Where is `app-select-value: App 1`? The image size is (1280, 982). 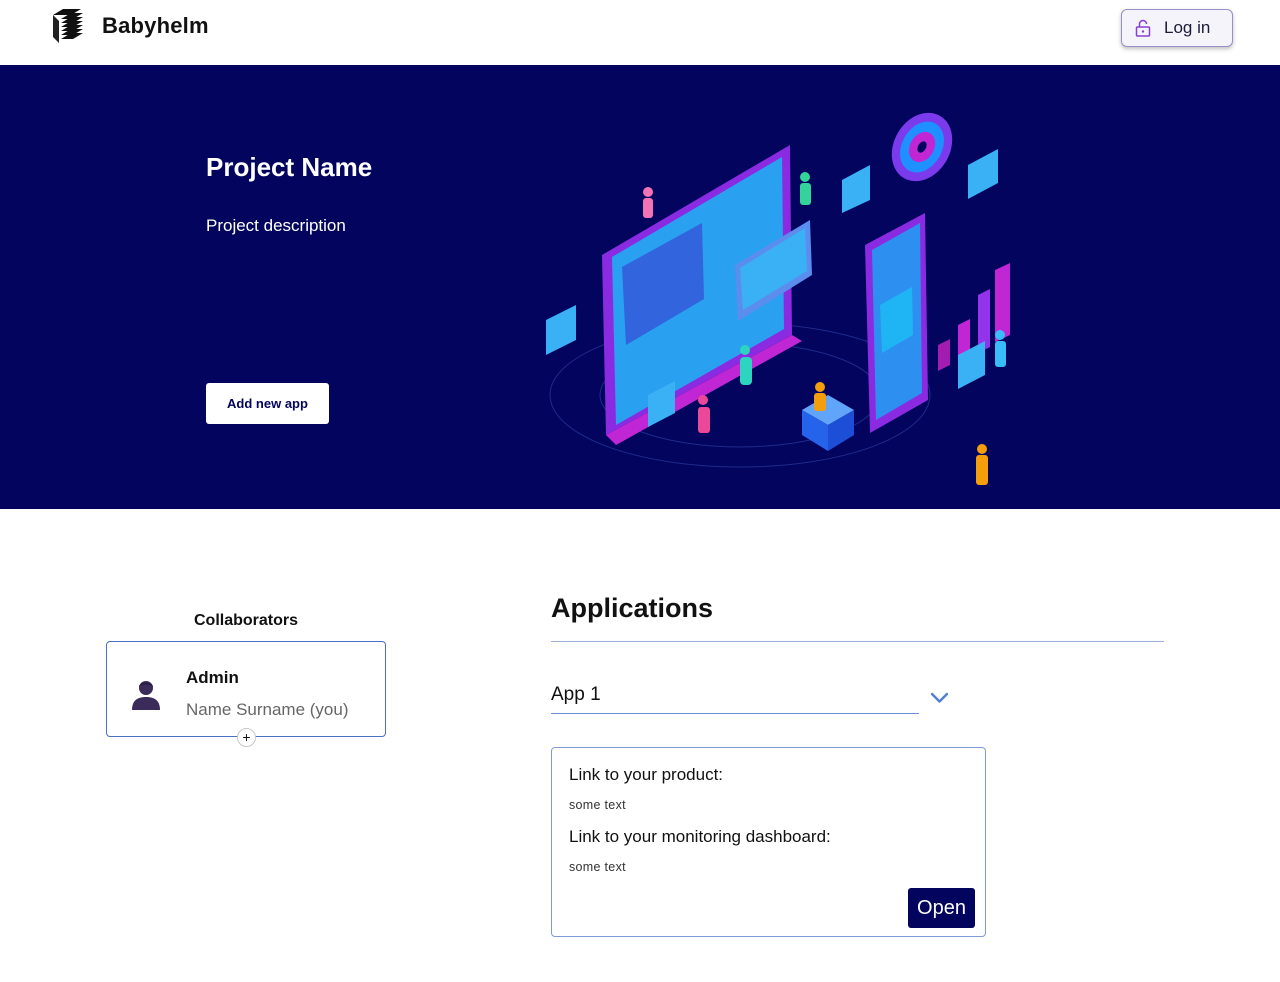 app-select-value: App 1 is located at coordinates (576, 694).